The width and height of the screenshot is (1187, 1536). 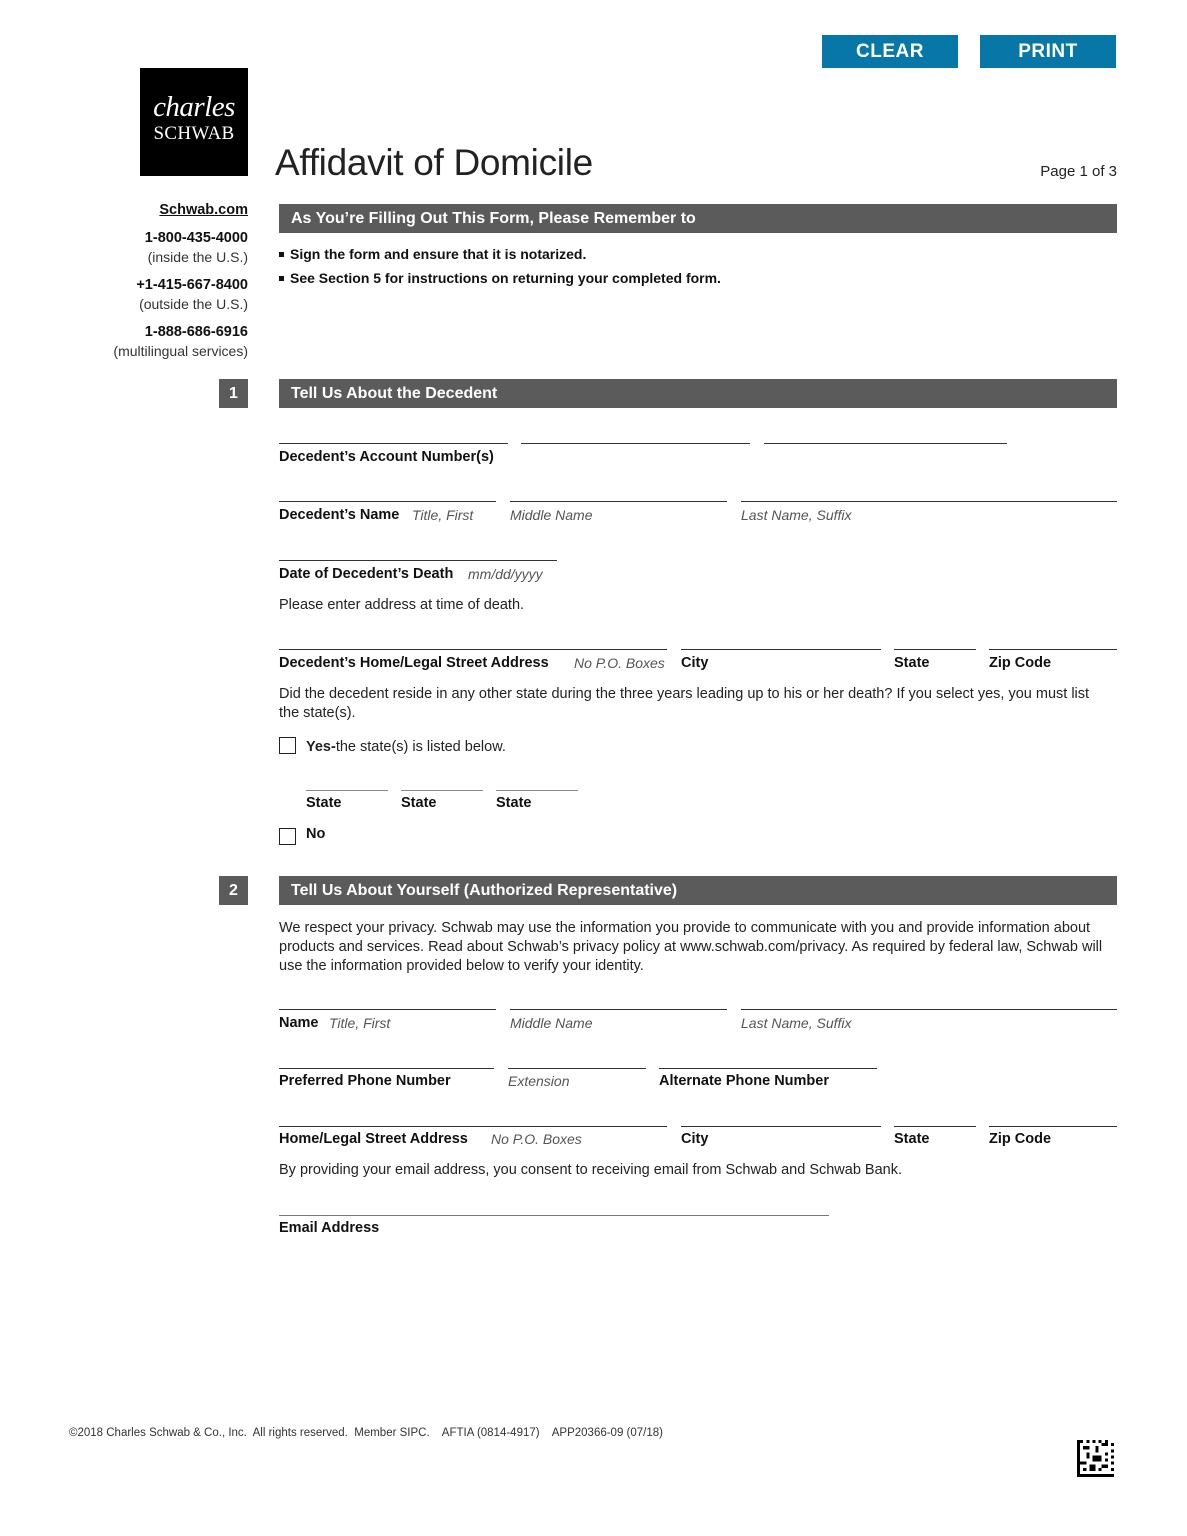 What do you see at coordinates (768, 1068) in the screenshot?
I see `alternate-phone-field` at bounding box center [768, 1068].